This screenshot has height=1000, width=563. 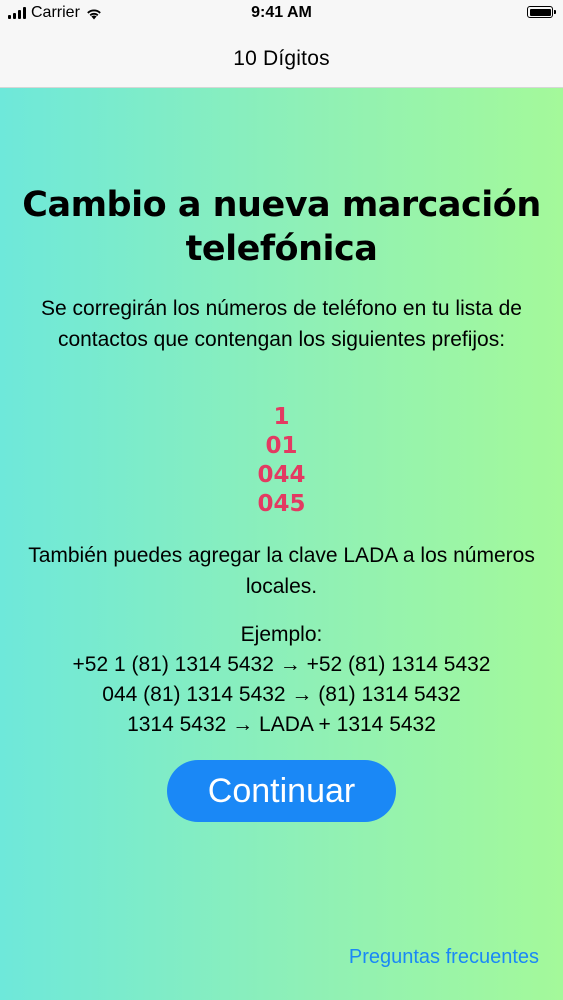 I want to click on battery-level, so click(x=540, y=12).